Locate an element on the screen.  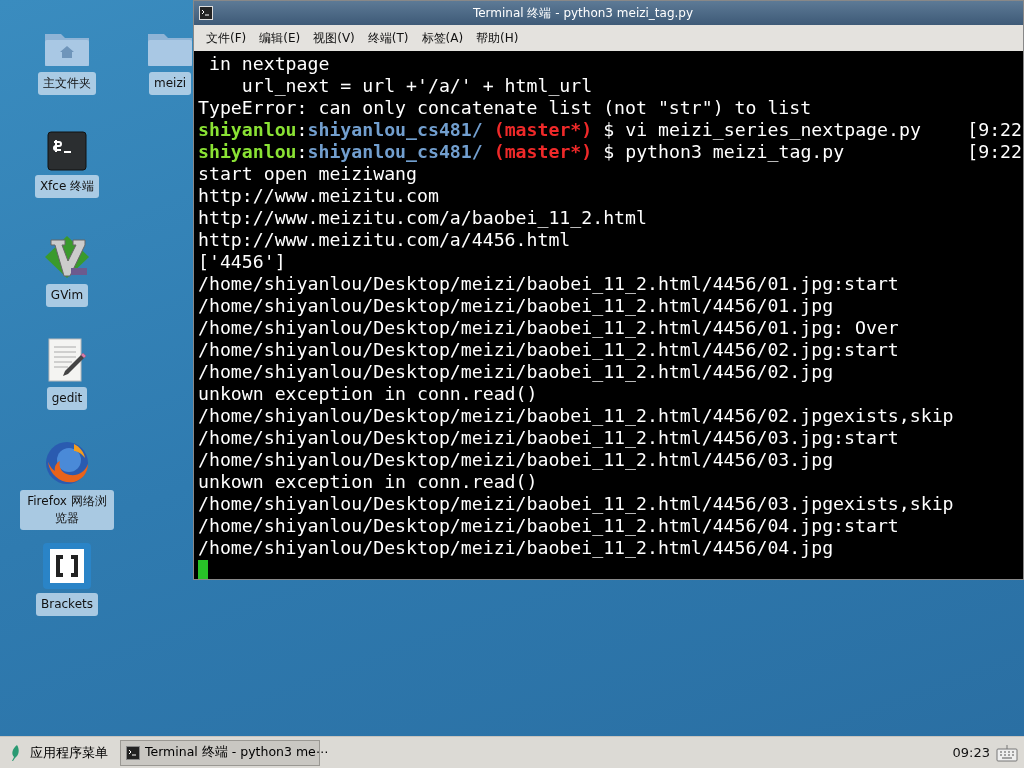
icon-label: meizi is located at coordinates (169, 83).